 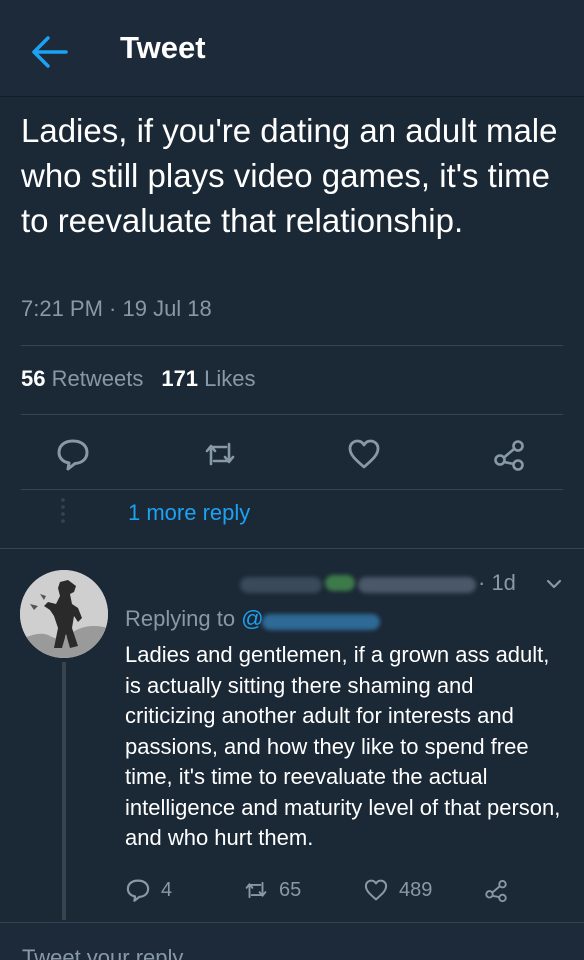 I want to click on thread-dots-icon, so click(x=63, y=510).